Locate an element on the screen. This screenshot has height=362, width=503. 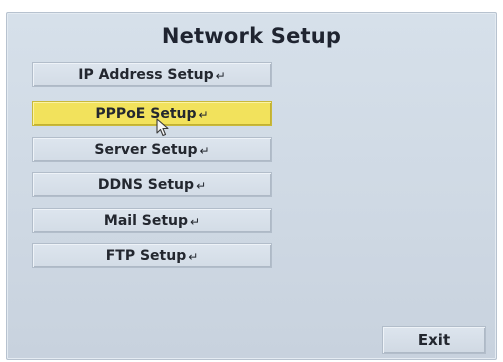
mail-setup-label: Mail Setup is located at coordinates (146, 220).